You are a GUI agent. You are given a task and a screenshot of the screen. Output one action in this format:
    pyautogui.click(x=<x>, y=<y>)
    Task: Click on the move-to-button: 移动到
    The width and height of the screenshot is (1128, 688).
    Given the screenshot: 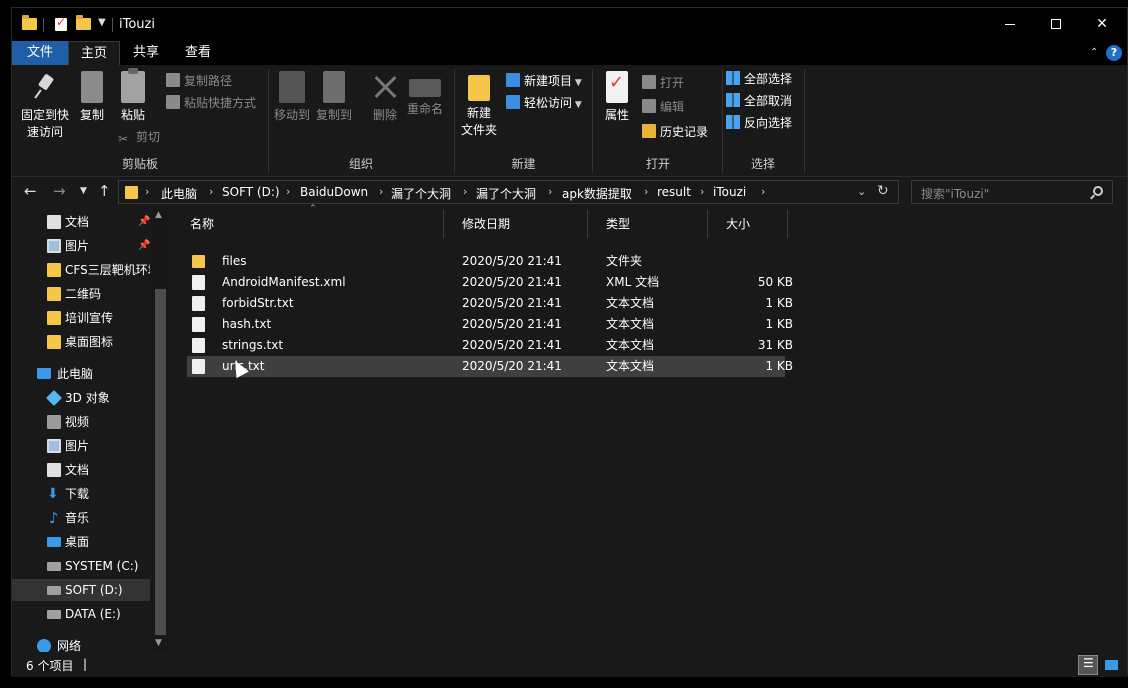 What is the action you would take?
    pyautogui.click(x=292, y=97)
    